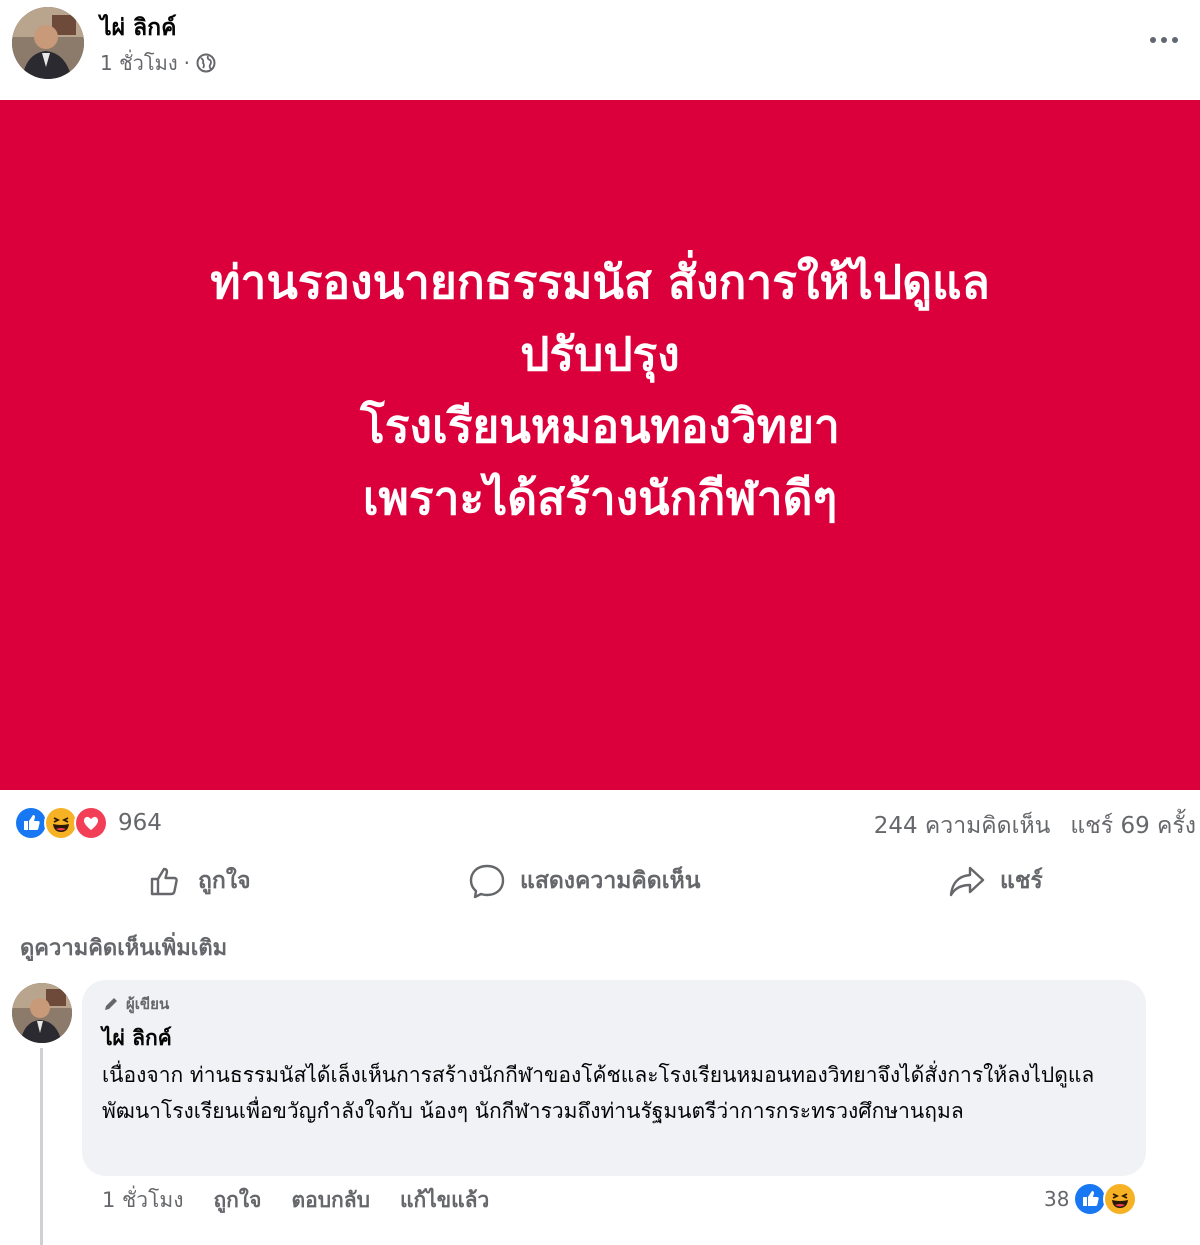  Describe the element at coordinates (41, 1146) in the screenshot. I see `comment-thread-line` at that location.